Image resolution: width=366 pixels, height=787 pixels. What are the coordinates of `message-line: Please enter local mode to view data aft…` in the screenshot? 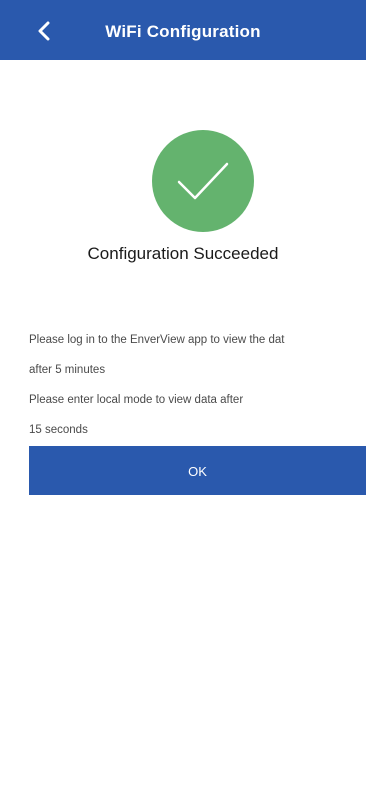 It's located at (136, 400).